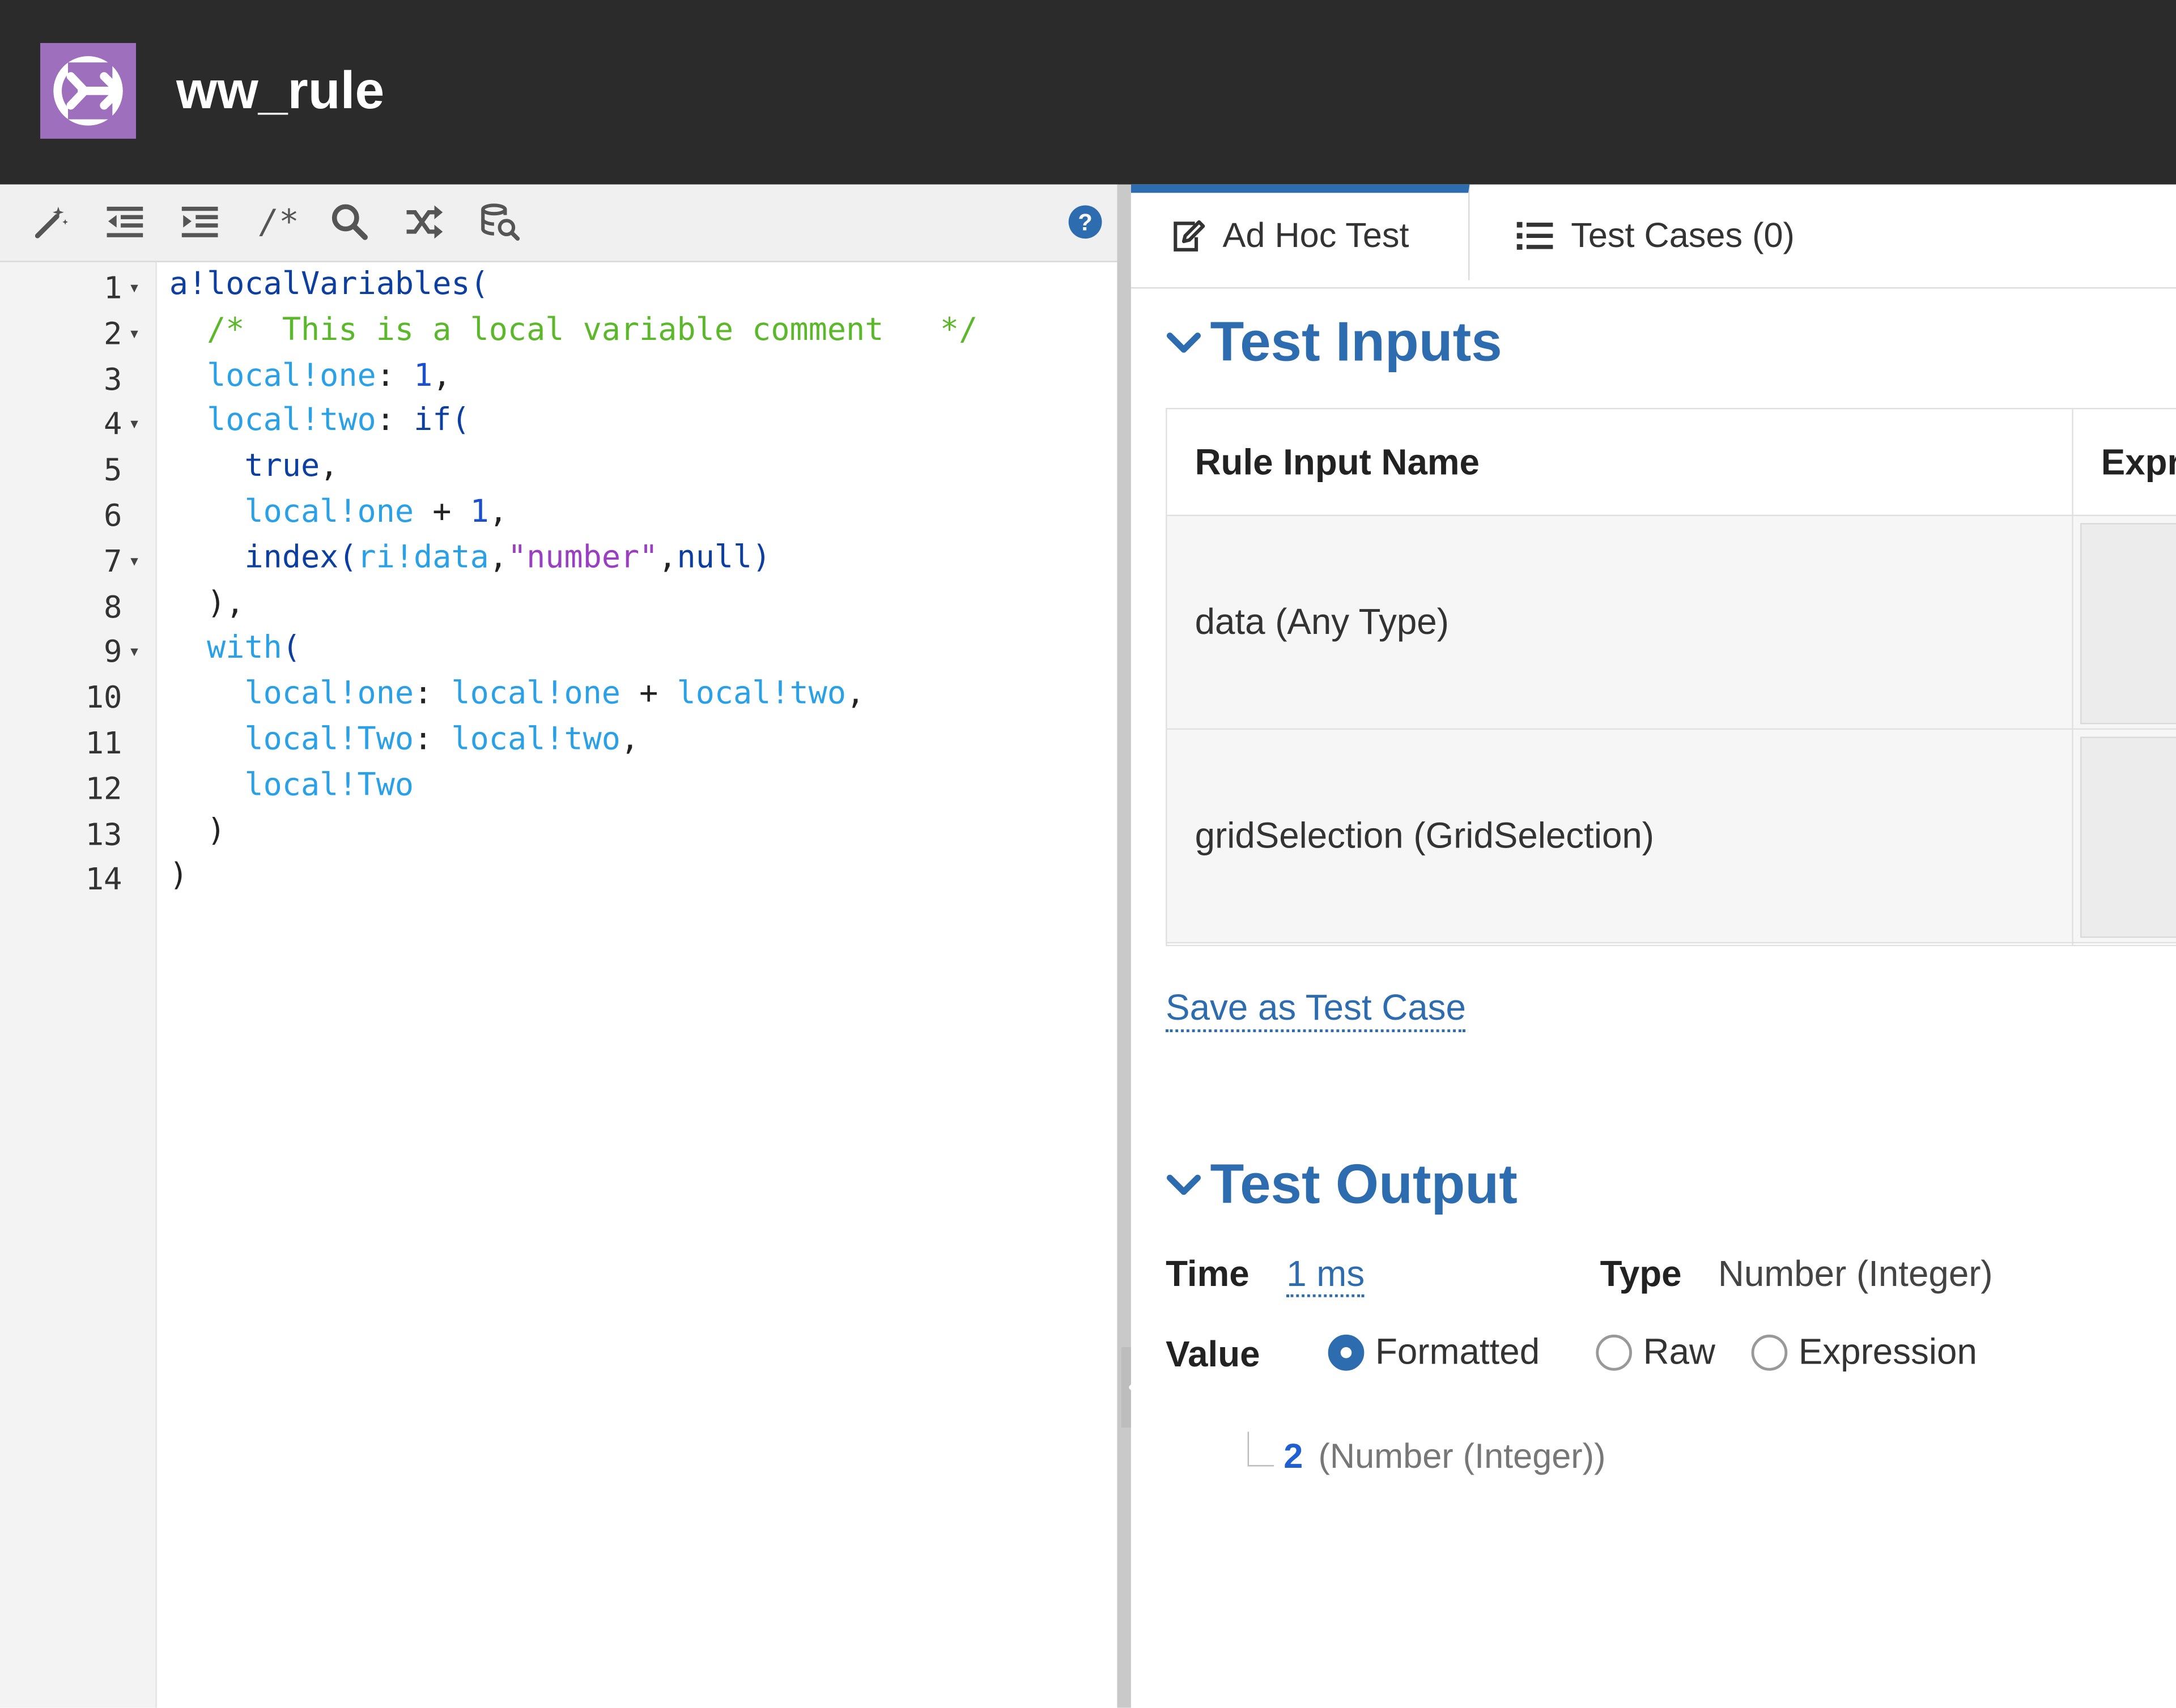 This screenshot has width=2176, height=1708. I want to click on help-button: ?, so click(1084, 221).